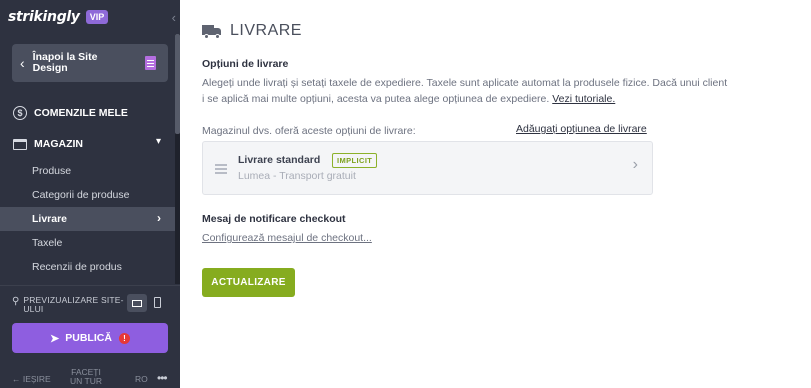  Describe the element at coordinates (297, 176) in the screenshot. I see `shipping-option-subtitle: Lumea - Transport gratuit` at that location.